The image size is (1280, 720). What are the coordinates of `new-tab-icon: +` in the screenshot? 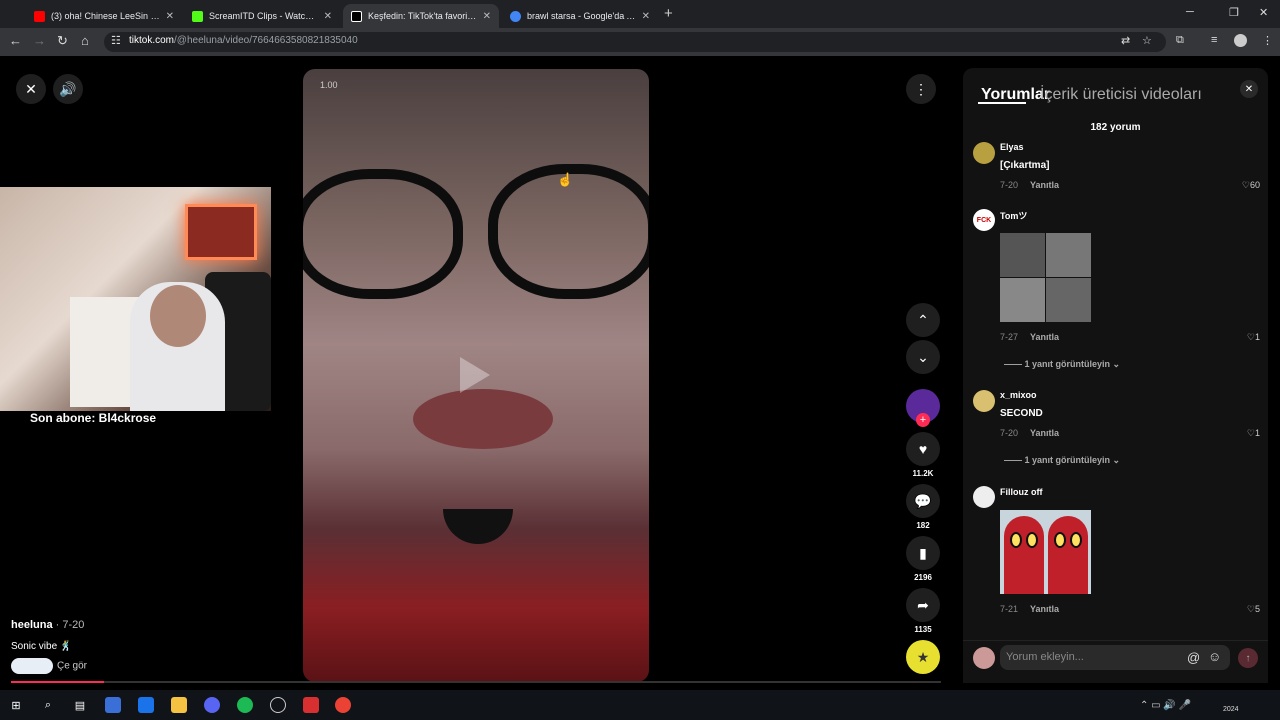 It's located at (668, 13).